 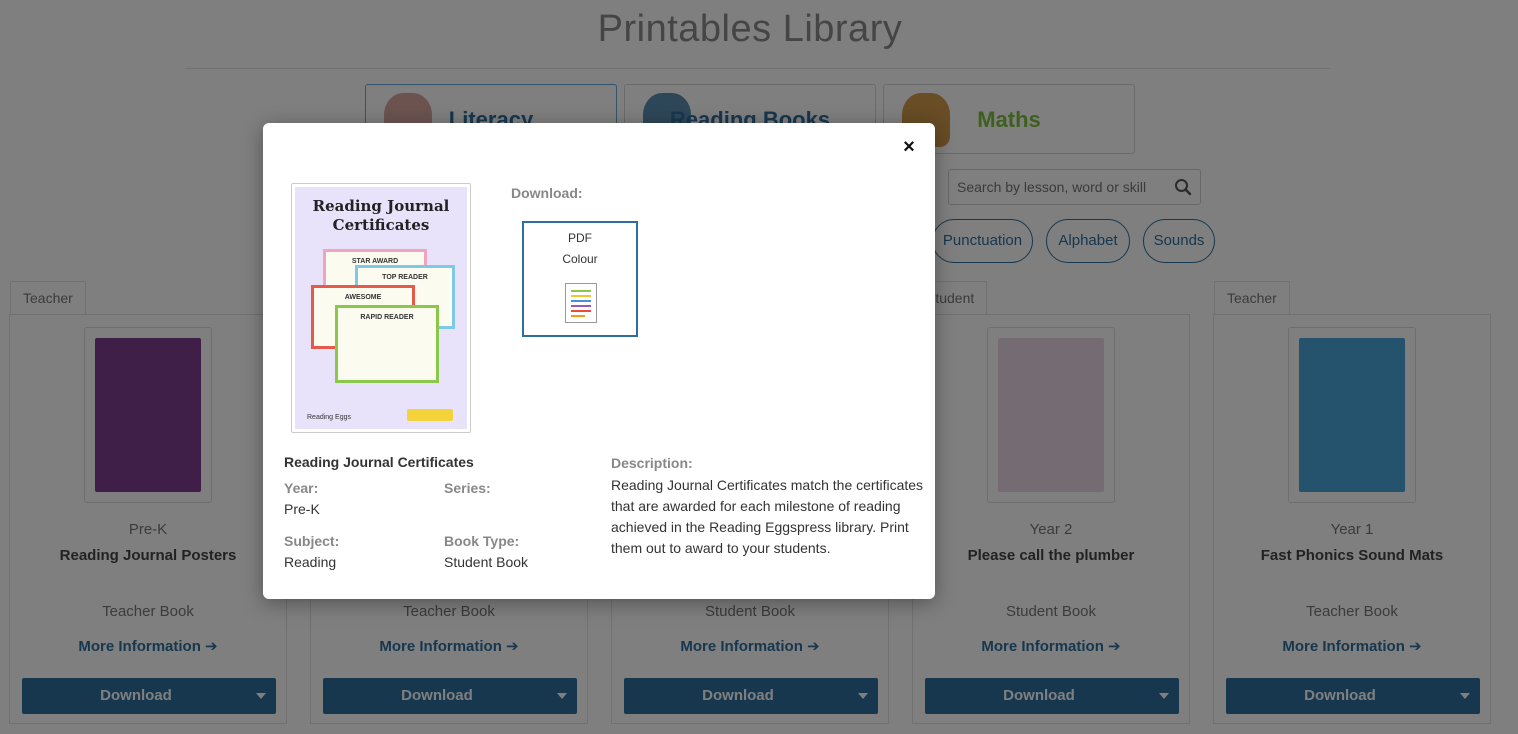 I want to click on resource-title: Reading Journal Certificates, so click(x=379, y=462).